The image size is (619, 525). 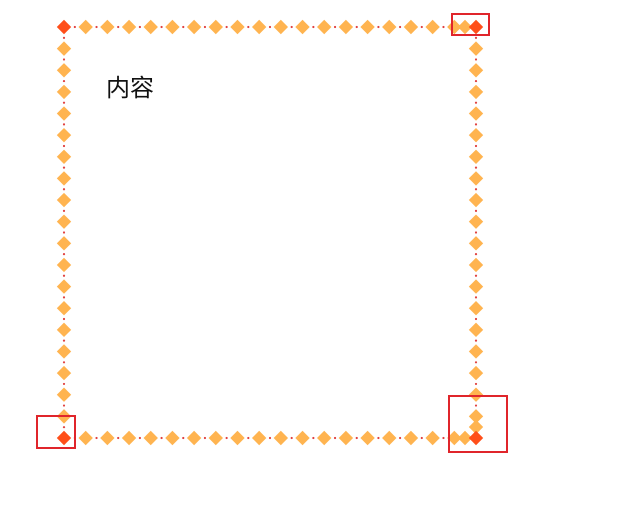 What do you see at coordinates (64, 27) in the screenshot?
I see `corner-diamond-top-left` at bounding box center [64, 27].